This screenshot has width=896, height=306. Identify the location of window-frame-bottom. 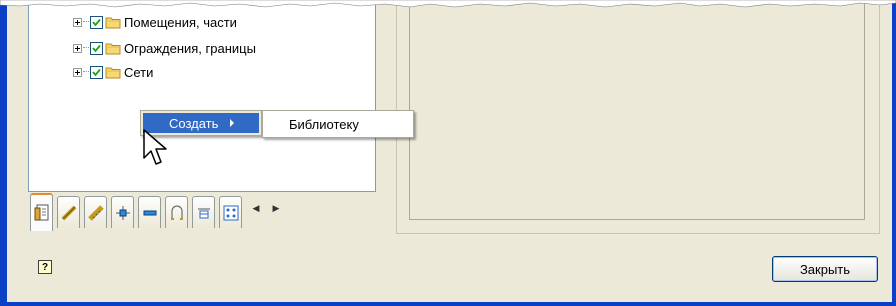
(448, 304).